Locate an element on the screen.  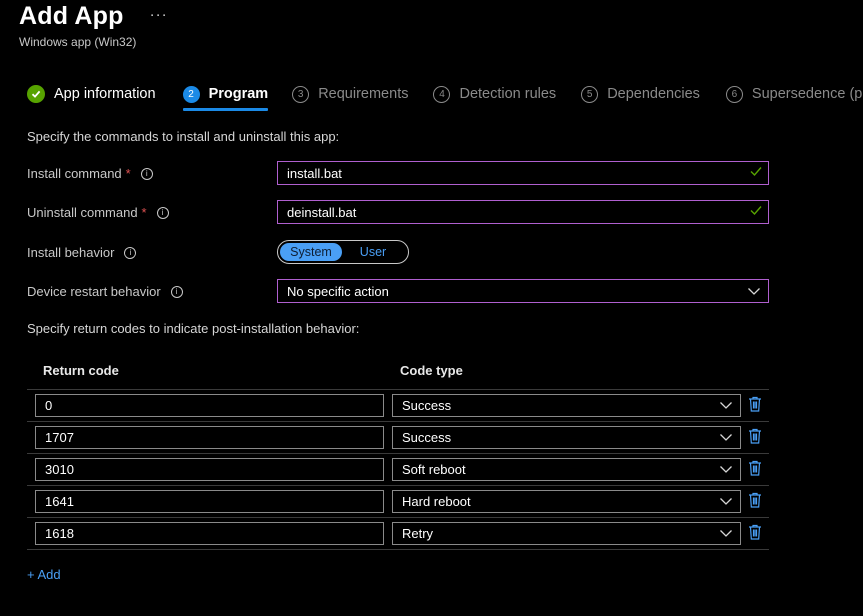
step-label: Detection rules is located at coordinates (508, 94).